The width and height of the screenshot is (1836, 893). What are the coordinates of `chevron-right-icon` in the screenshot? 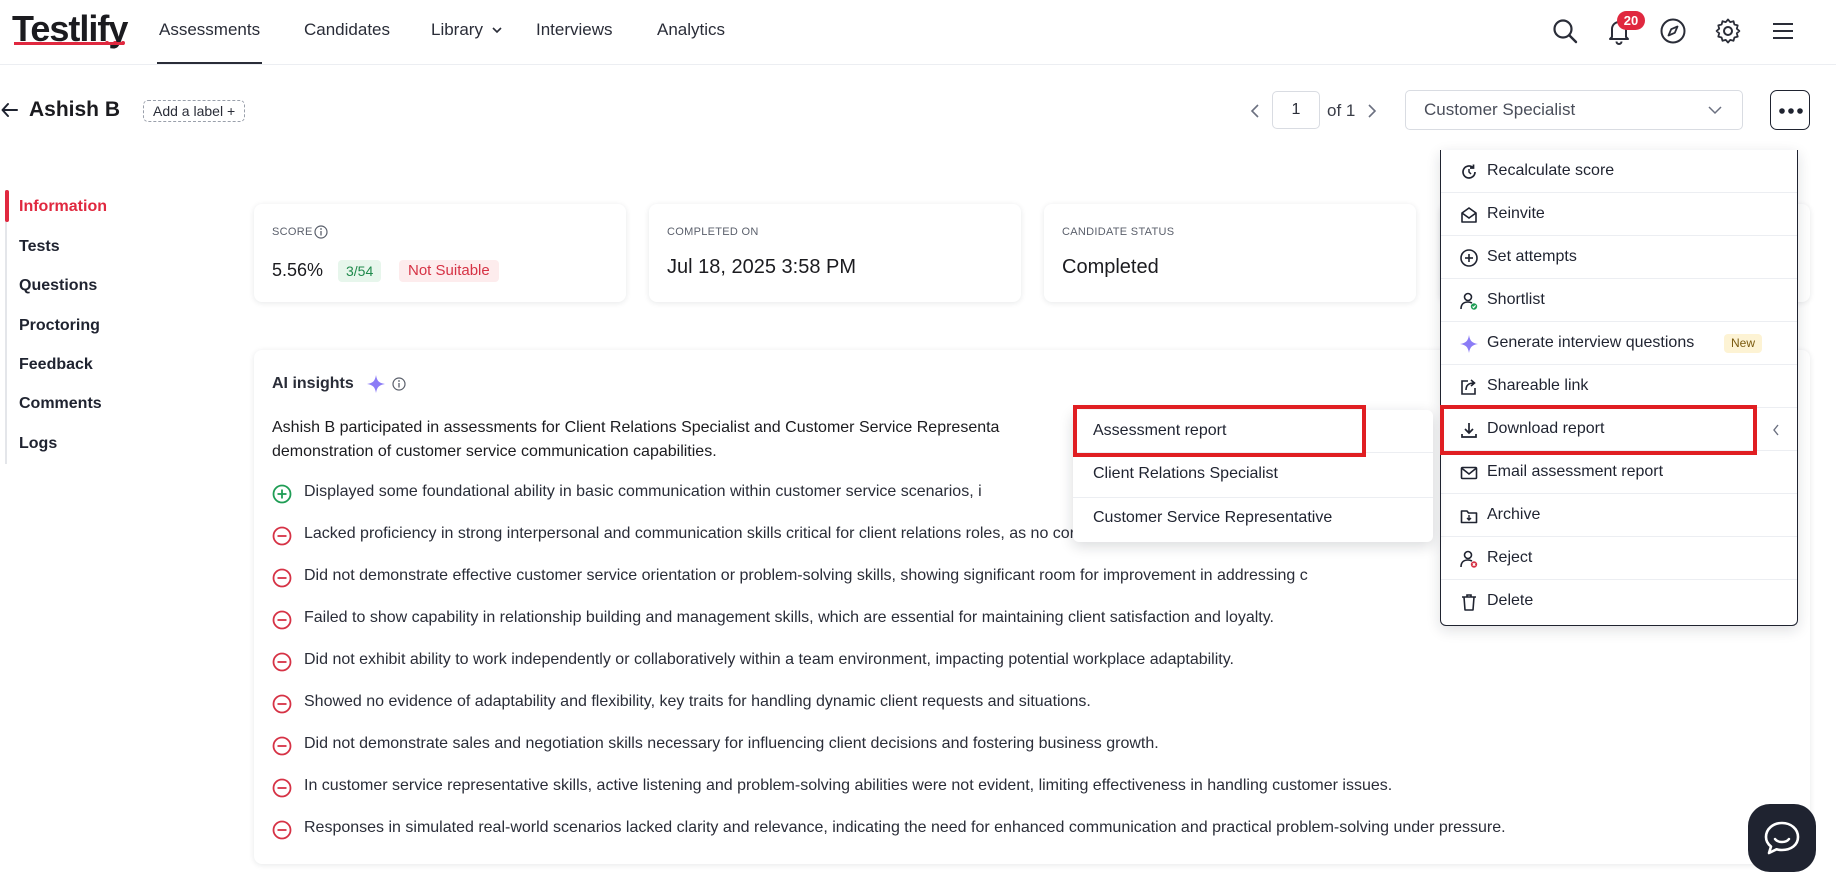 It's located at (1372, 111).